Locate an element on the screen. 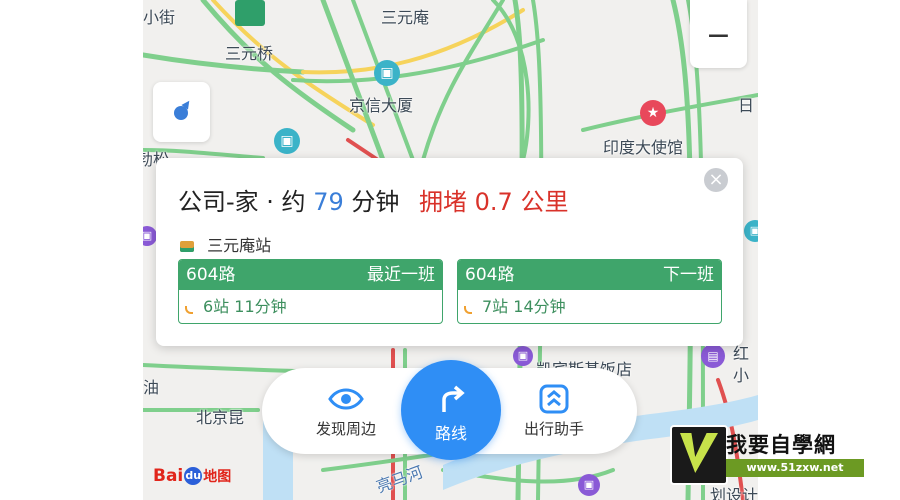 This screenshot has height=500, width=900. logo-text-ditu: 地图 is located at coordinates (217, 477).